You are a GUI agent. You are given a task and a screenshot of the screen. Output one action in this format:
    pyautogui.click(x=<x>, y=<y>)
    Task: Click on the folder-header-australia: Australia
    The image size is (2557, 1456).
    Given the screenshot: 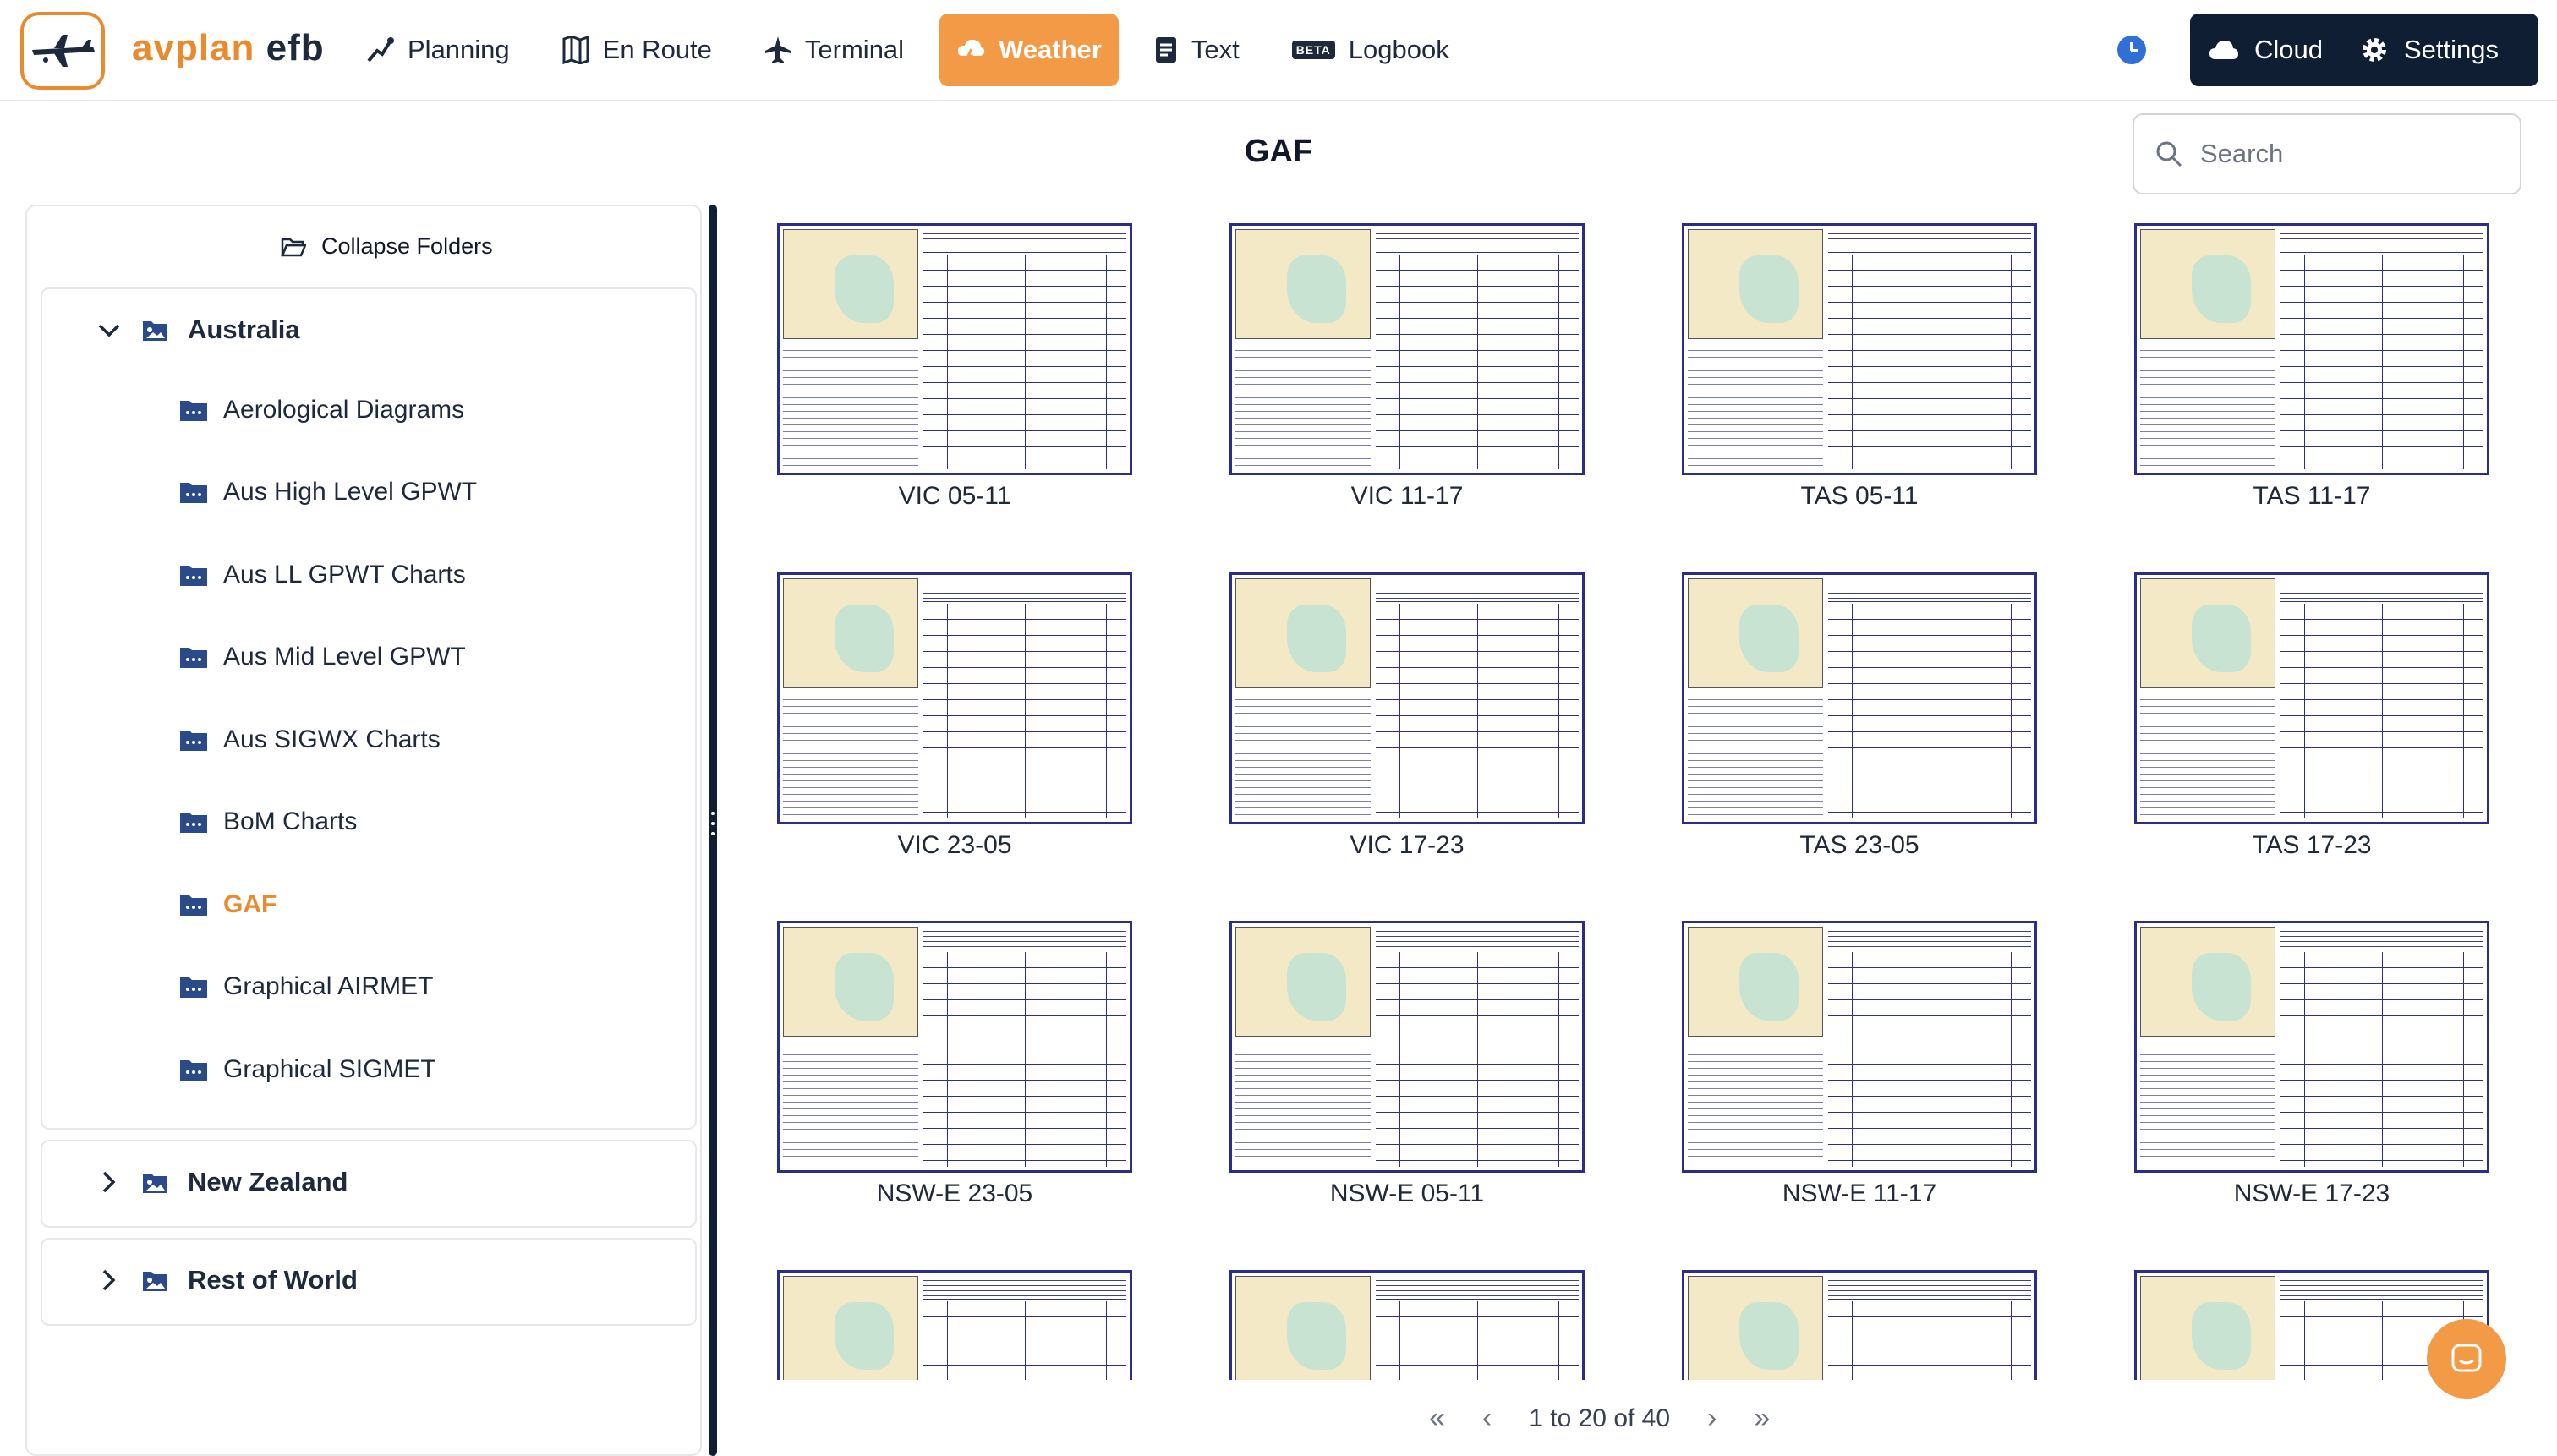 What is the action you would take?
    pyautogui.click(x=198, y=330)
    